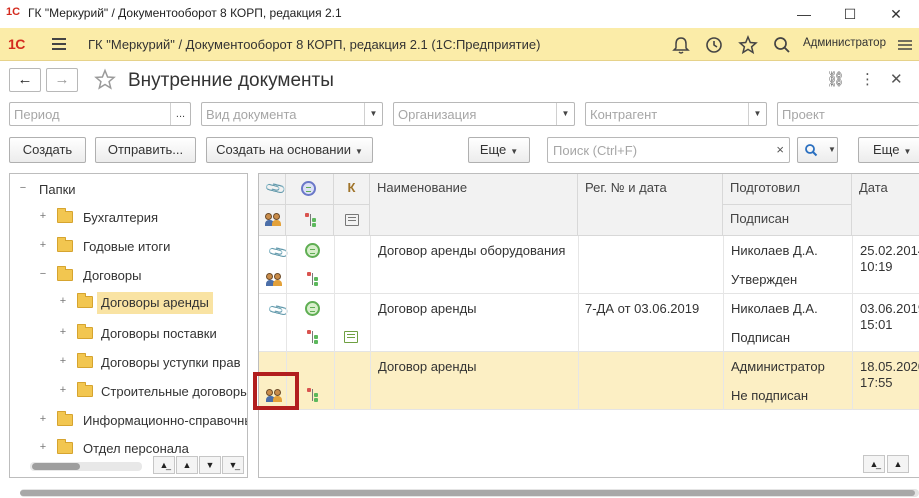  Describe the element at coordinates (782, 45) in the screenshot. I see `search-icon` at that location.